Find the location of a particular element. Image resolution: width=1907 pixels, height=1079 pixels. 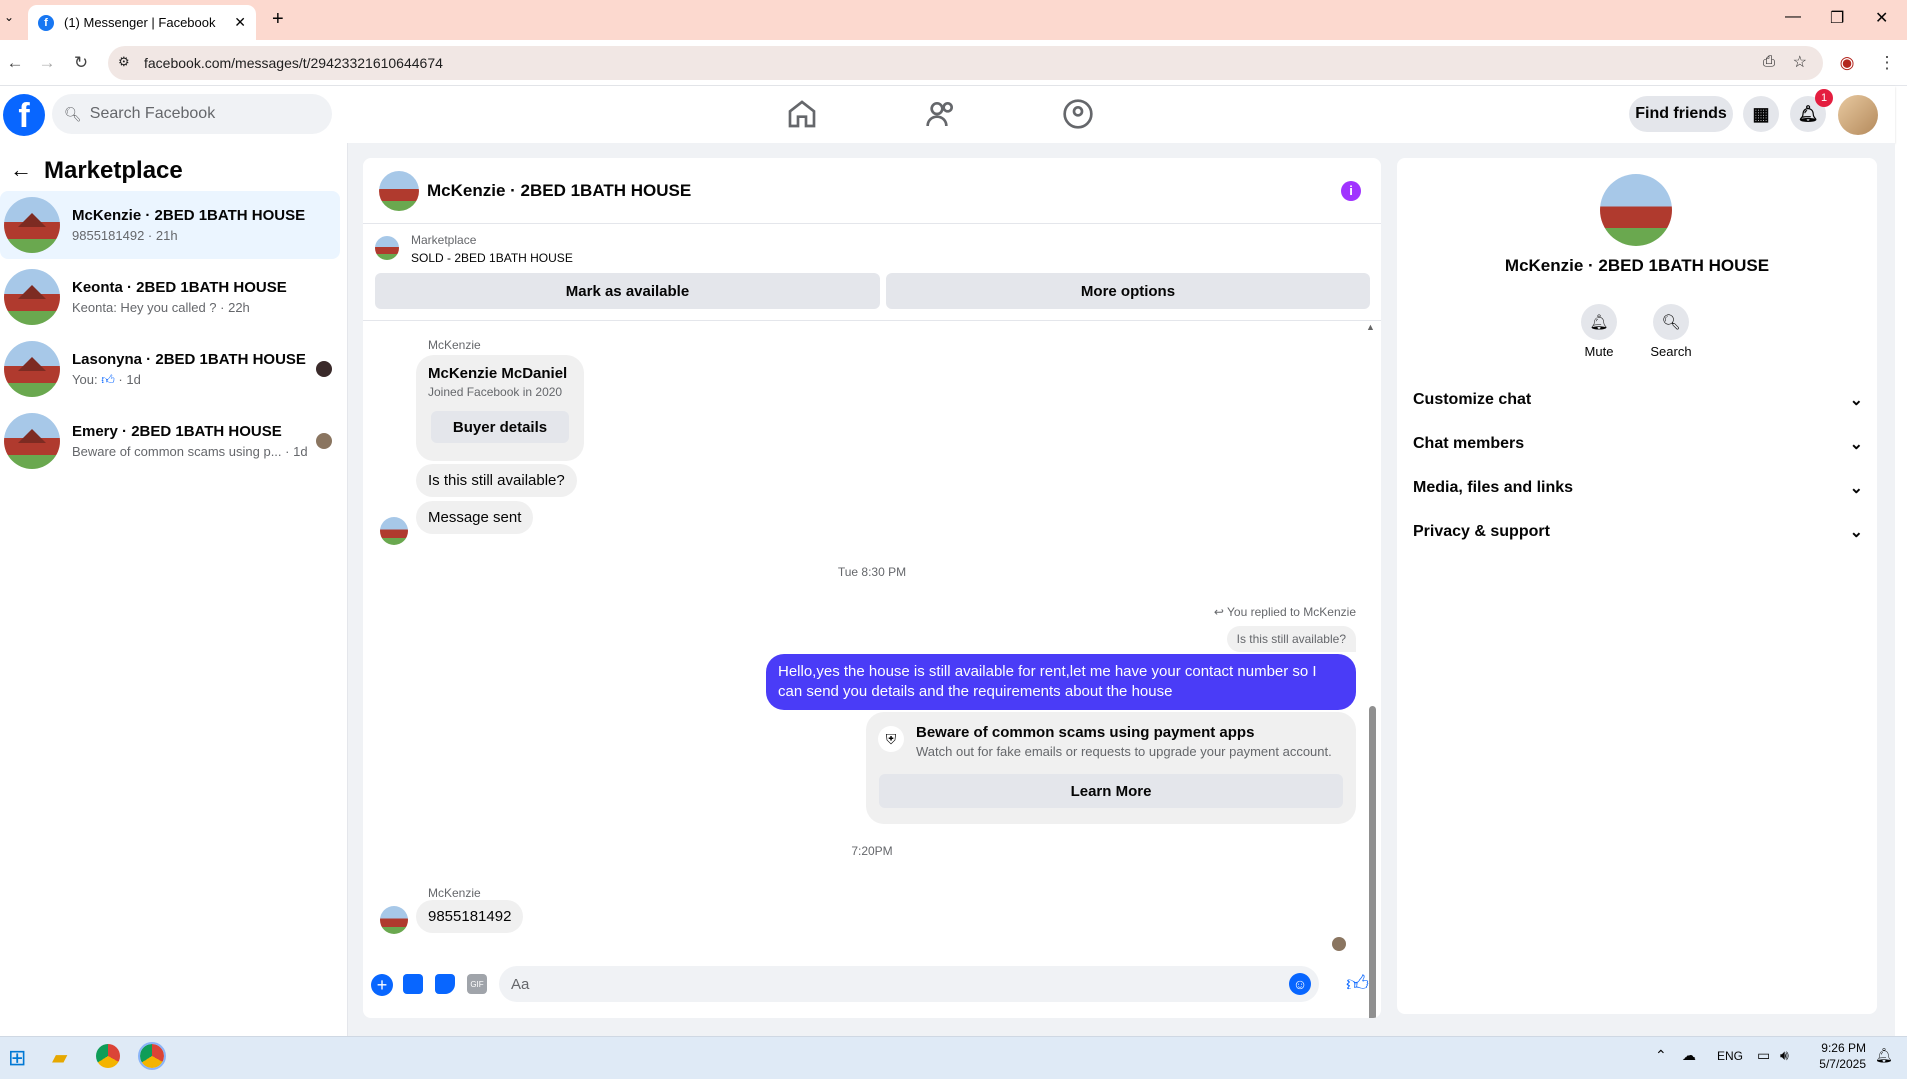

profile-joined: Joined Facebook in 2020 is located at coordinates (495, 392).